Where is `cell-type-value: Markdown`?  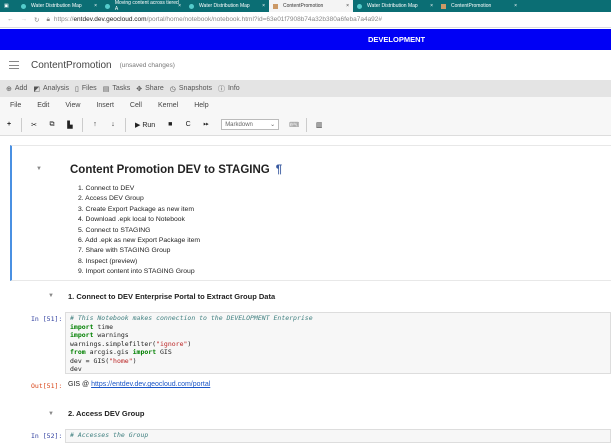 cell-type-value: Markdown is located at coordinates (239, 124).